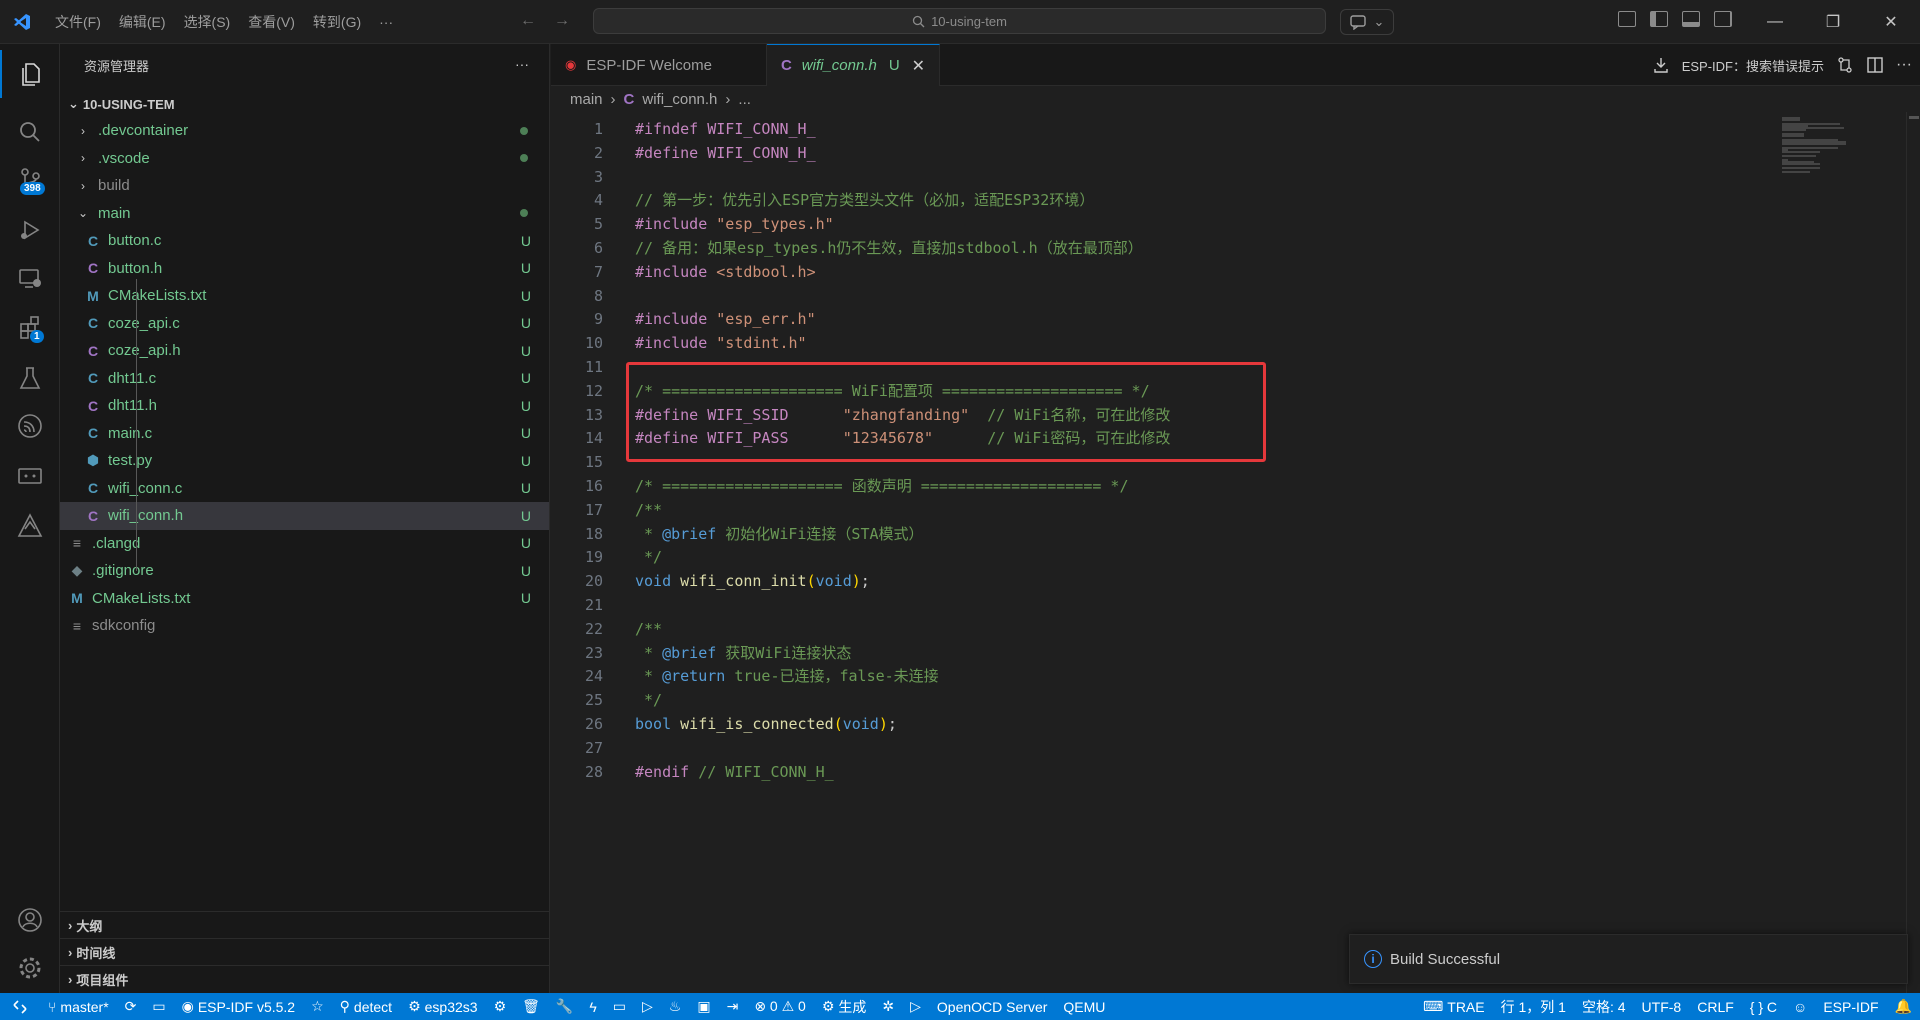  Describe the element at coordinates (304, 214) in the screenshot. I see `tree-item: ⌄ main` at that location.